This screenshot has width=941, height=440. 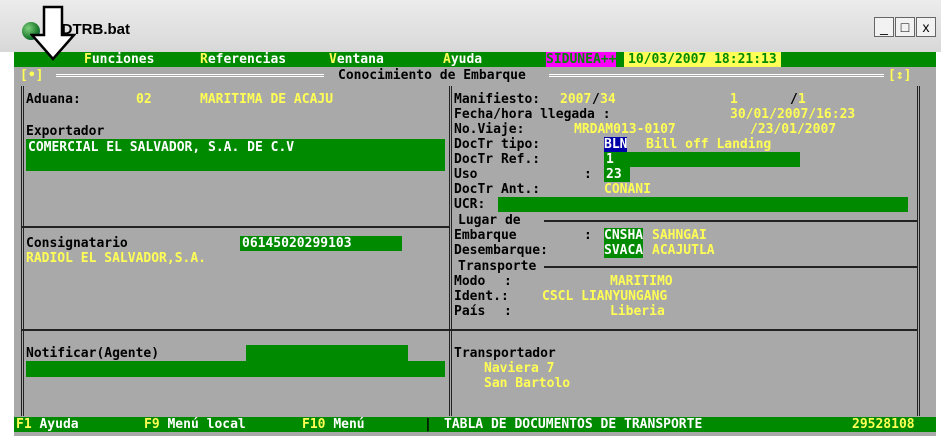 What do you see at coordinates (31, 75) in the screenshot?
I see `panel-close-marker: [•]` at bounding box center [31, 75].